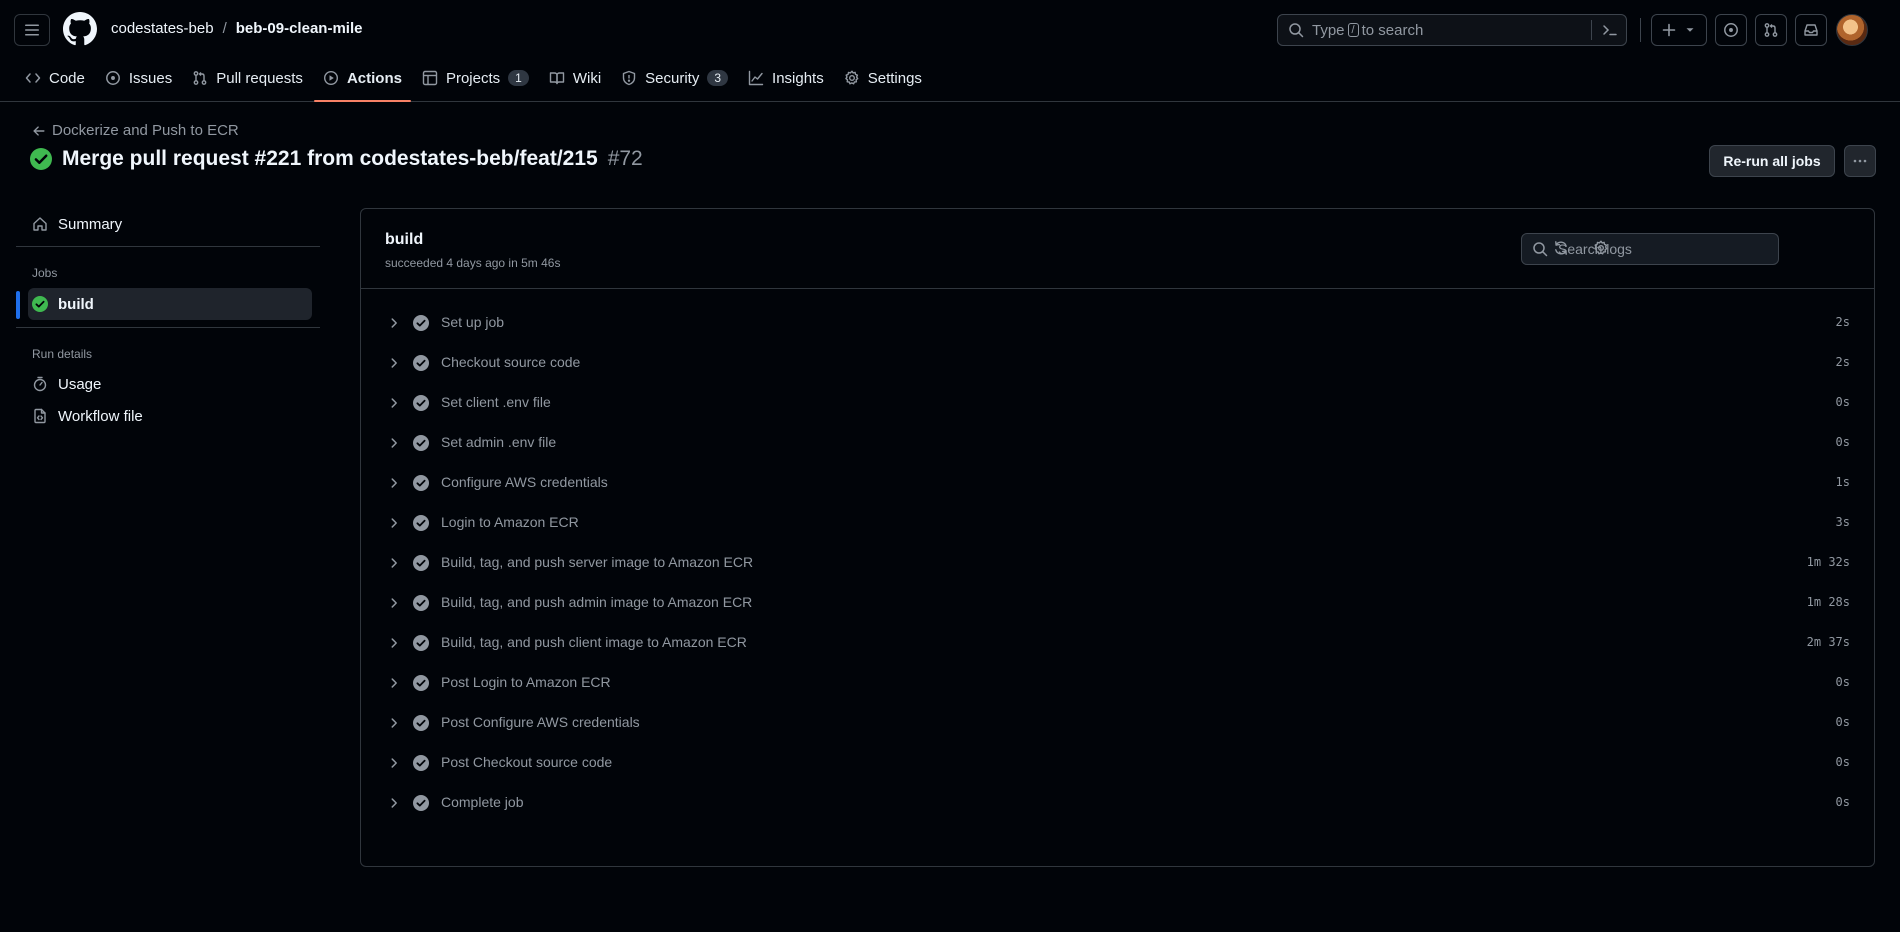 This screenshot has width=1900, height=932. What do you see at coordinates (170, 304) in the screenshot?
I see `sidebar-item-build: build` at bounding box center [170, 304].